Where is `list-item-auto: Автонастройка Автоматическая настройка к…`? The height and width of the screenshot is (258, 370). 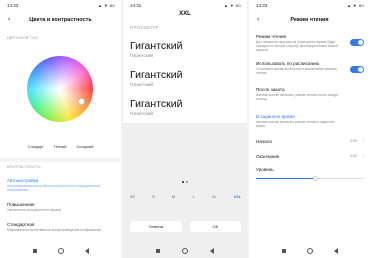
list-item-auto: Автонастройка Автоматическая настройка к… is located at coordinates (61, 185).